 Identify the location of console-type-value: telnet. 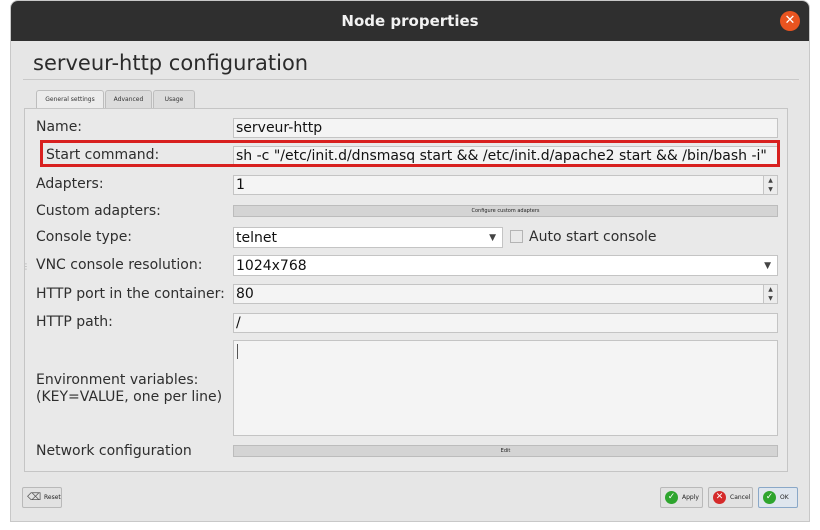
(256, 238).